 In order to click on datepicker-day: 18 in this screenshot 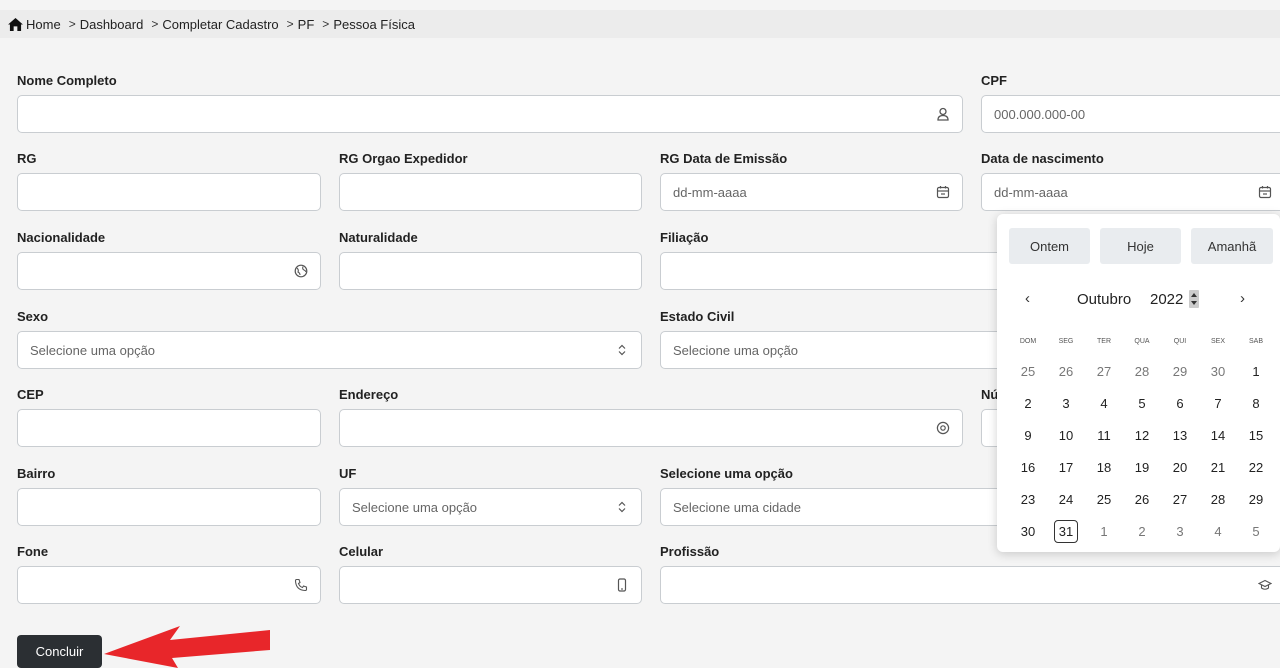, I will do `click(1104, 468)`.